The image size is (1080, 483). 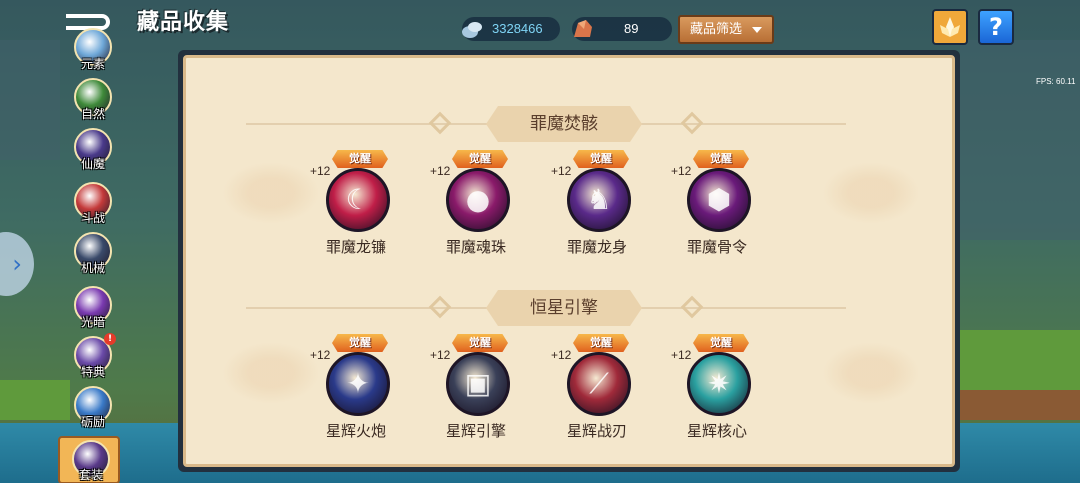 I want to click on chevron-right-icon: ›, so click(x=17, y=264).